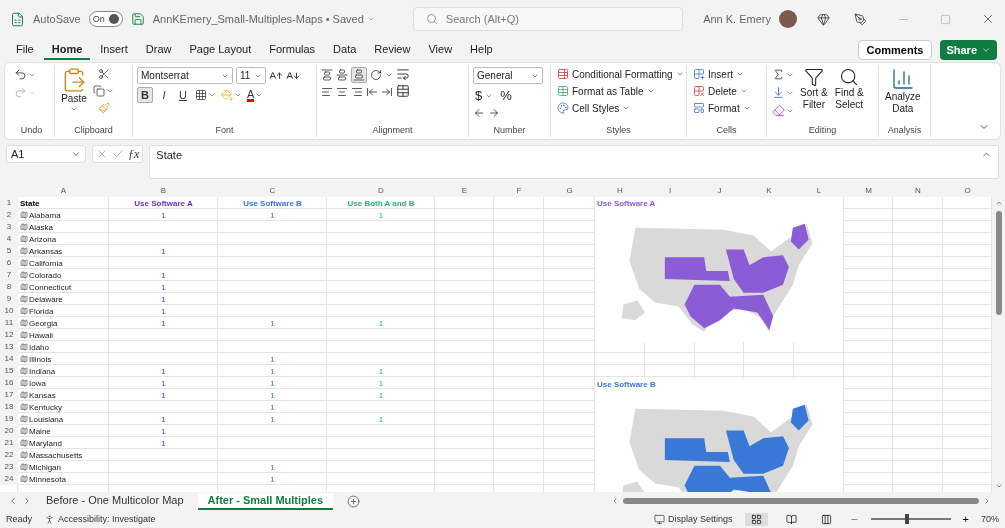 The height and width of the screenshot is (528, 1005). I want to click on align-top-icon, so click(327, 75).